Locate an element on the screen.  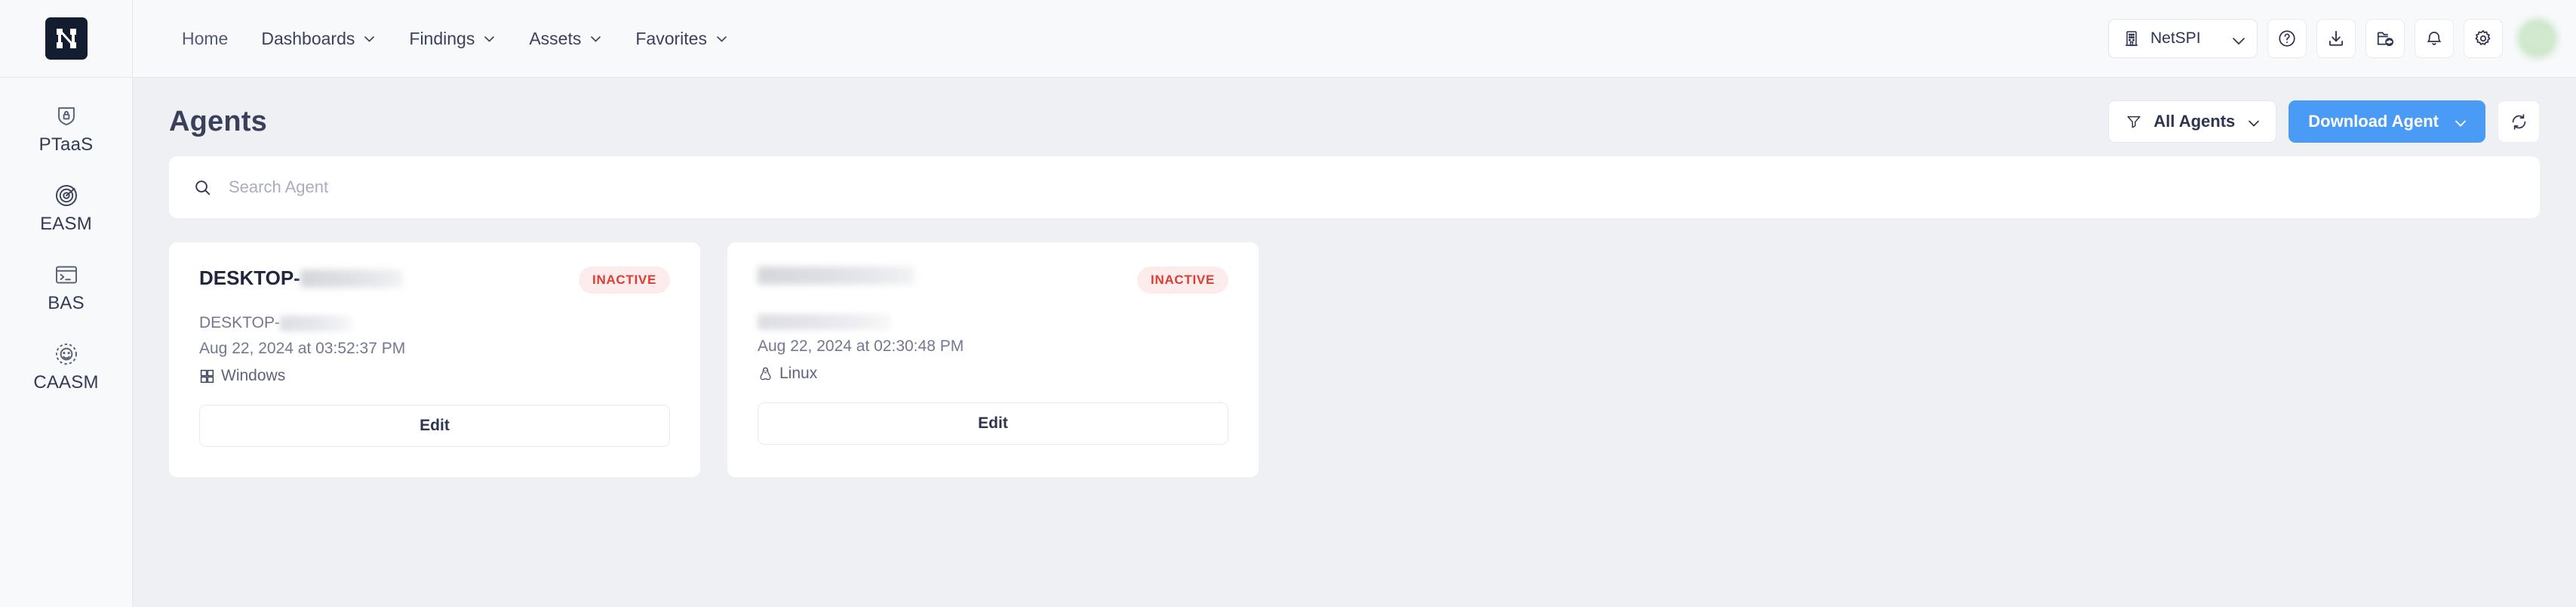
nav-item-dashboards: Dashboards is located at coordinates (318, 39).